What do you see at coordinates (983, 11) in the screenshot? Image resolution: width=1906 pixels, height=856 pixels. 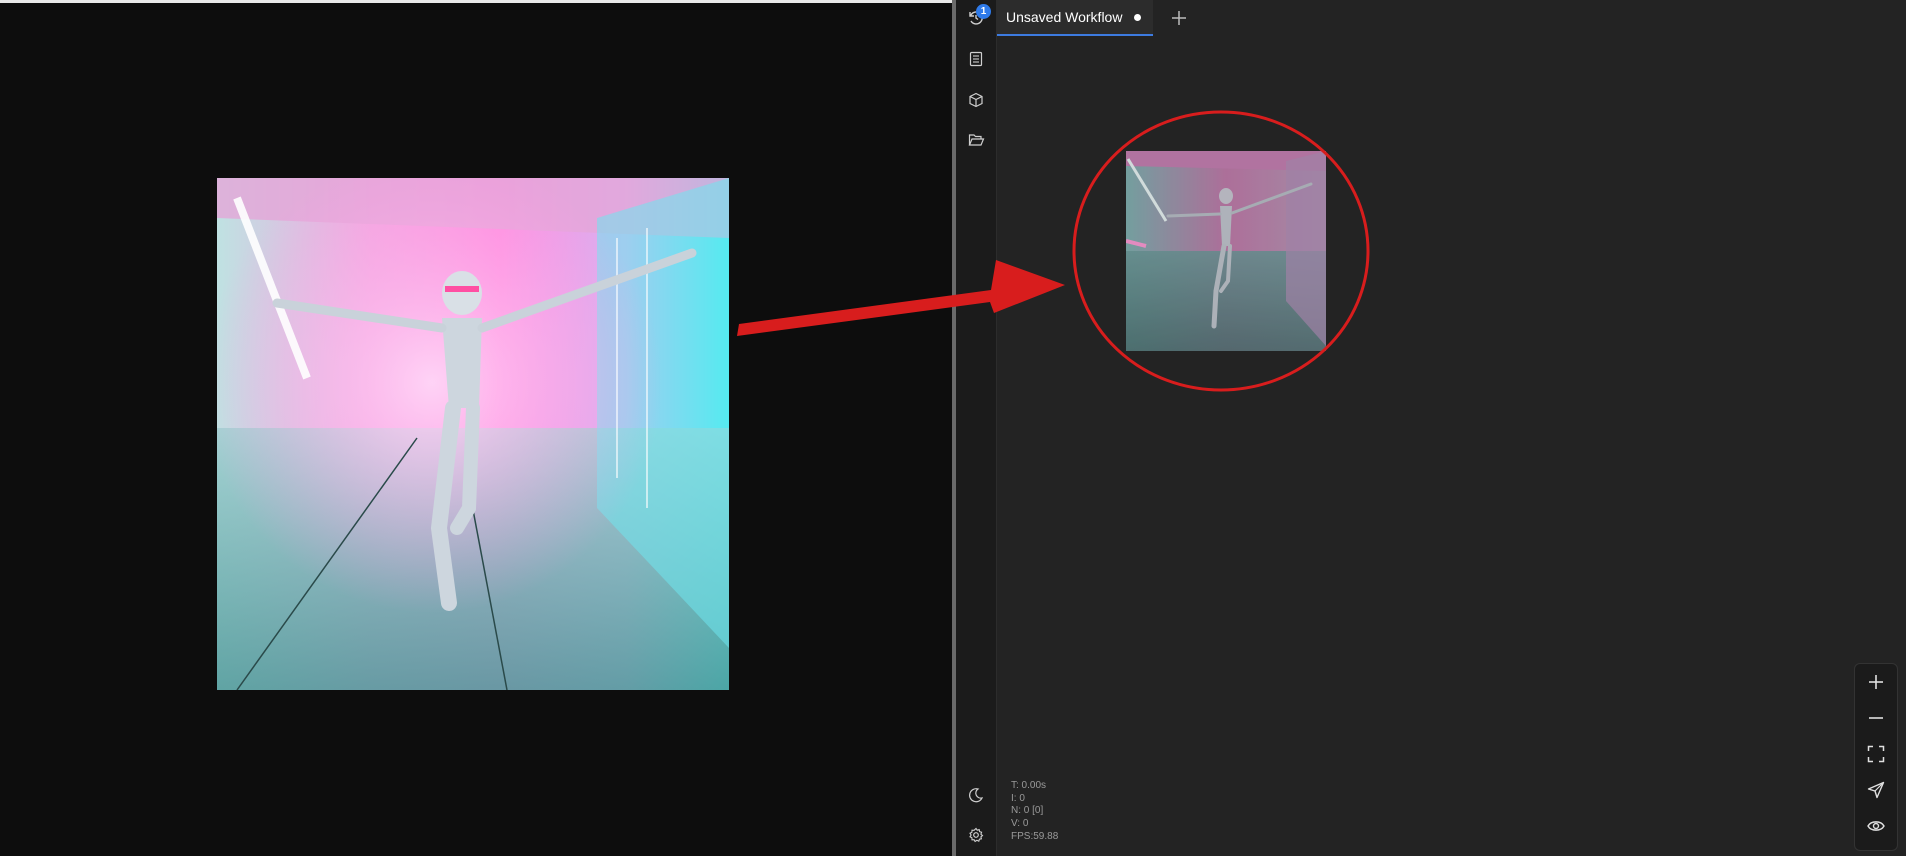 I see `queue-count-badge: 1` at bounding box center [983, 11].